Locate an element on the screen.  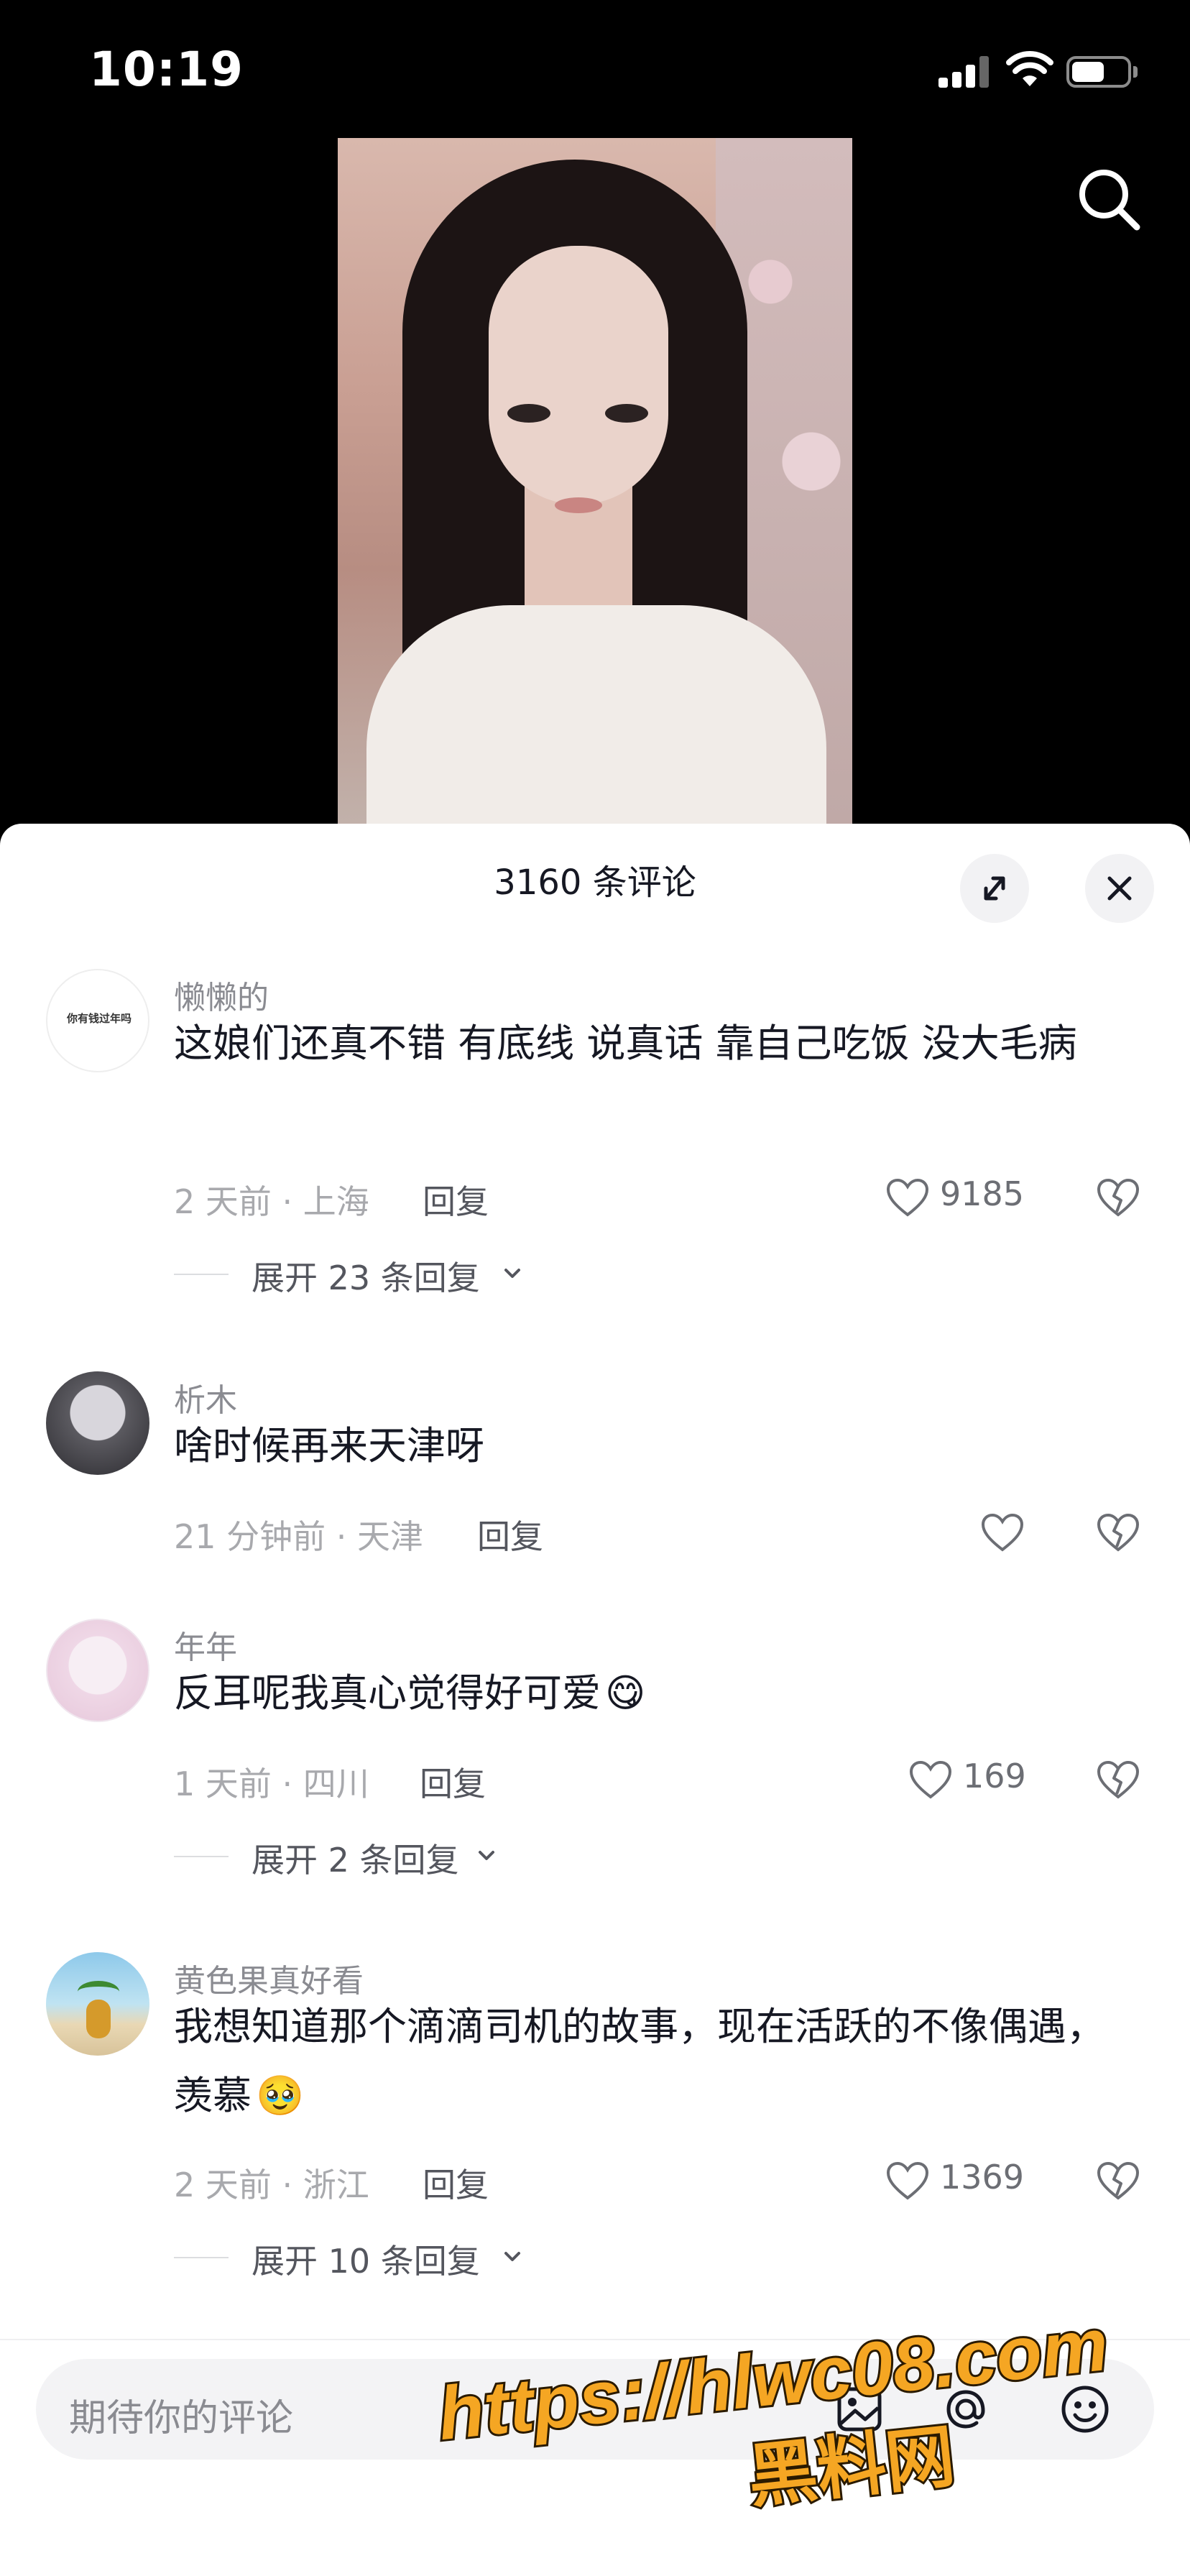
comment-meta: 21 分钟前 · 天津 is located at coordinates (299, 1536).